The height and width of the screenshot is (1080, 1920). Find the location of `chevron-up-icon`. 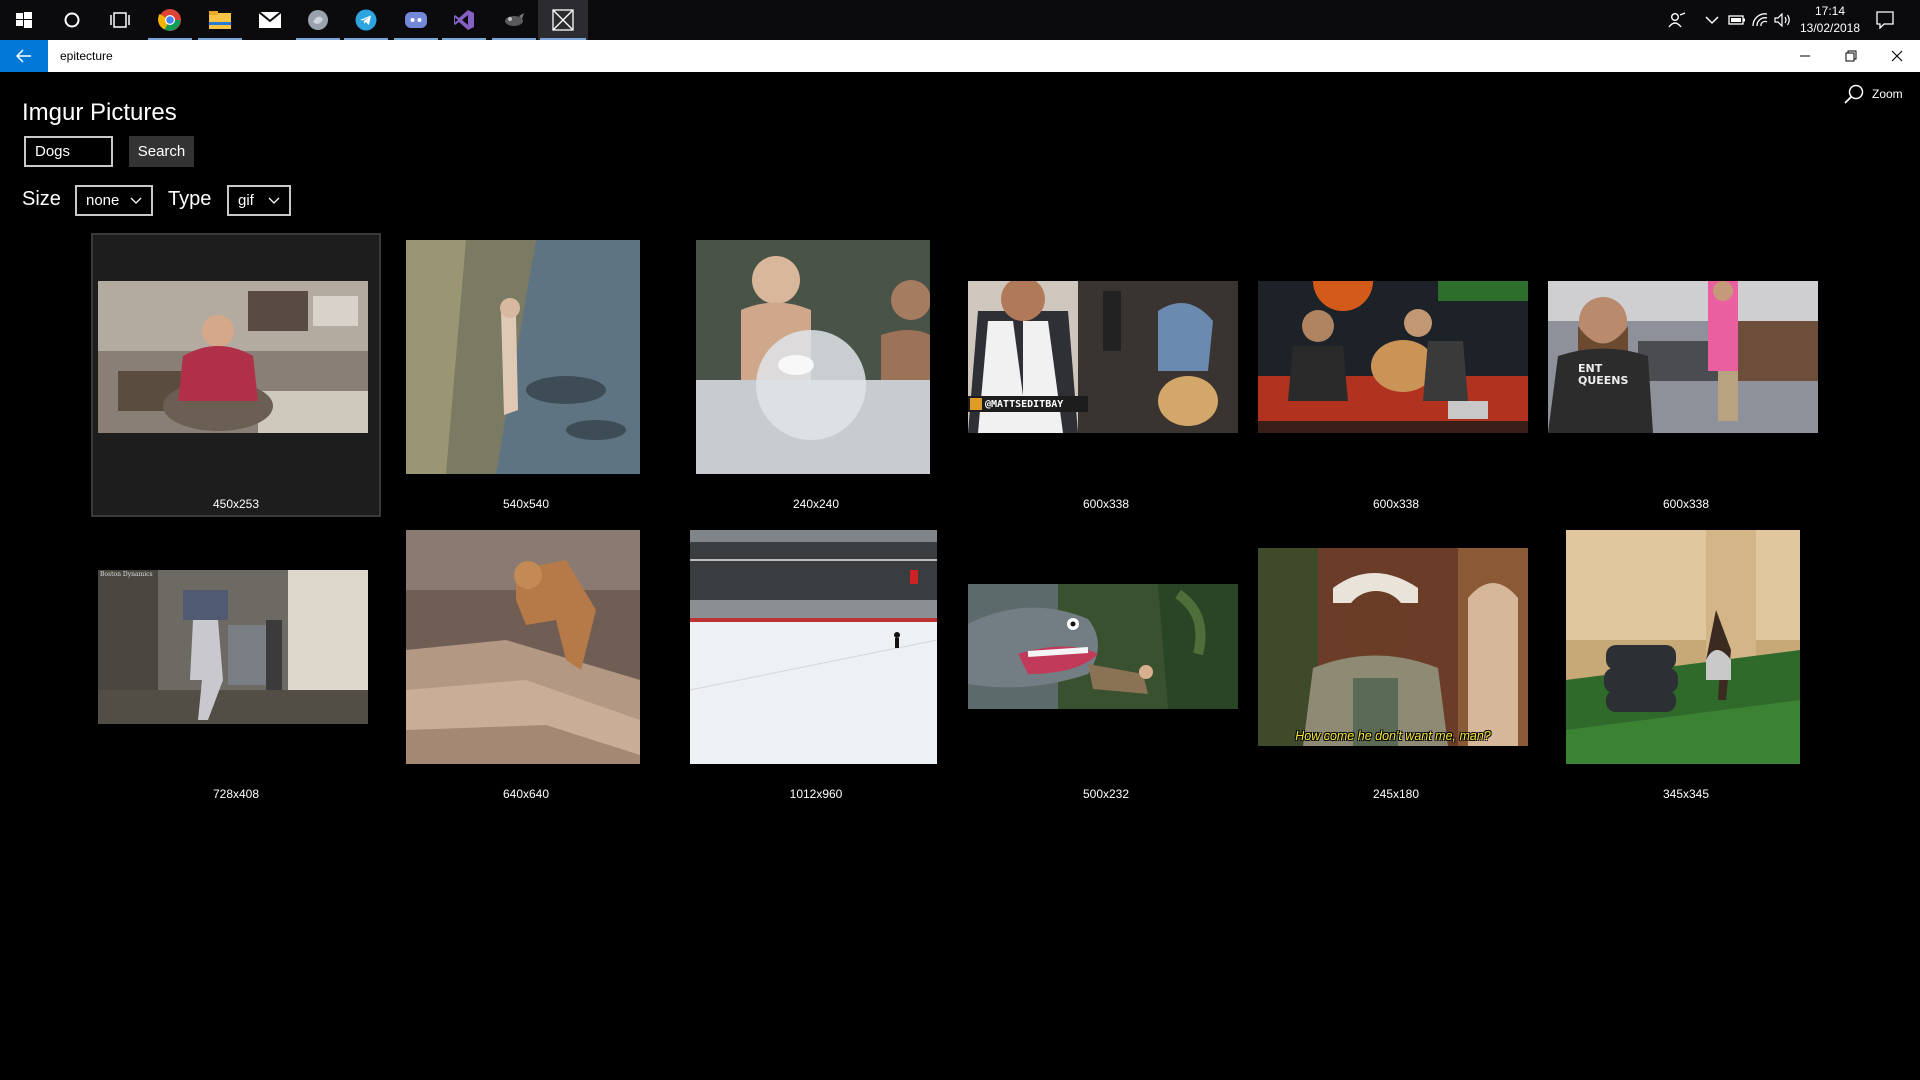

chevron-up-icon is located at coordinates (1712, 20).